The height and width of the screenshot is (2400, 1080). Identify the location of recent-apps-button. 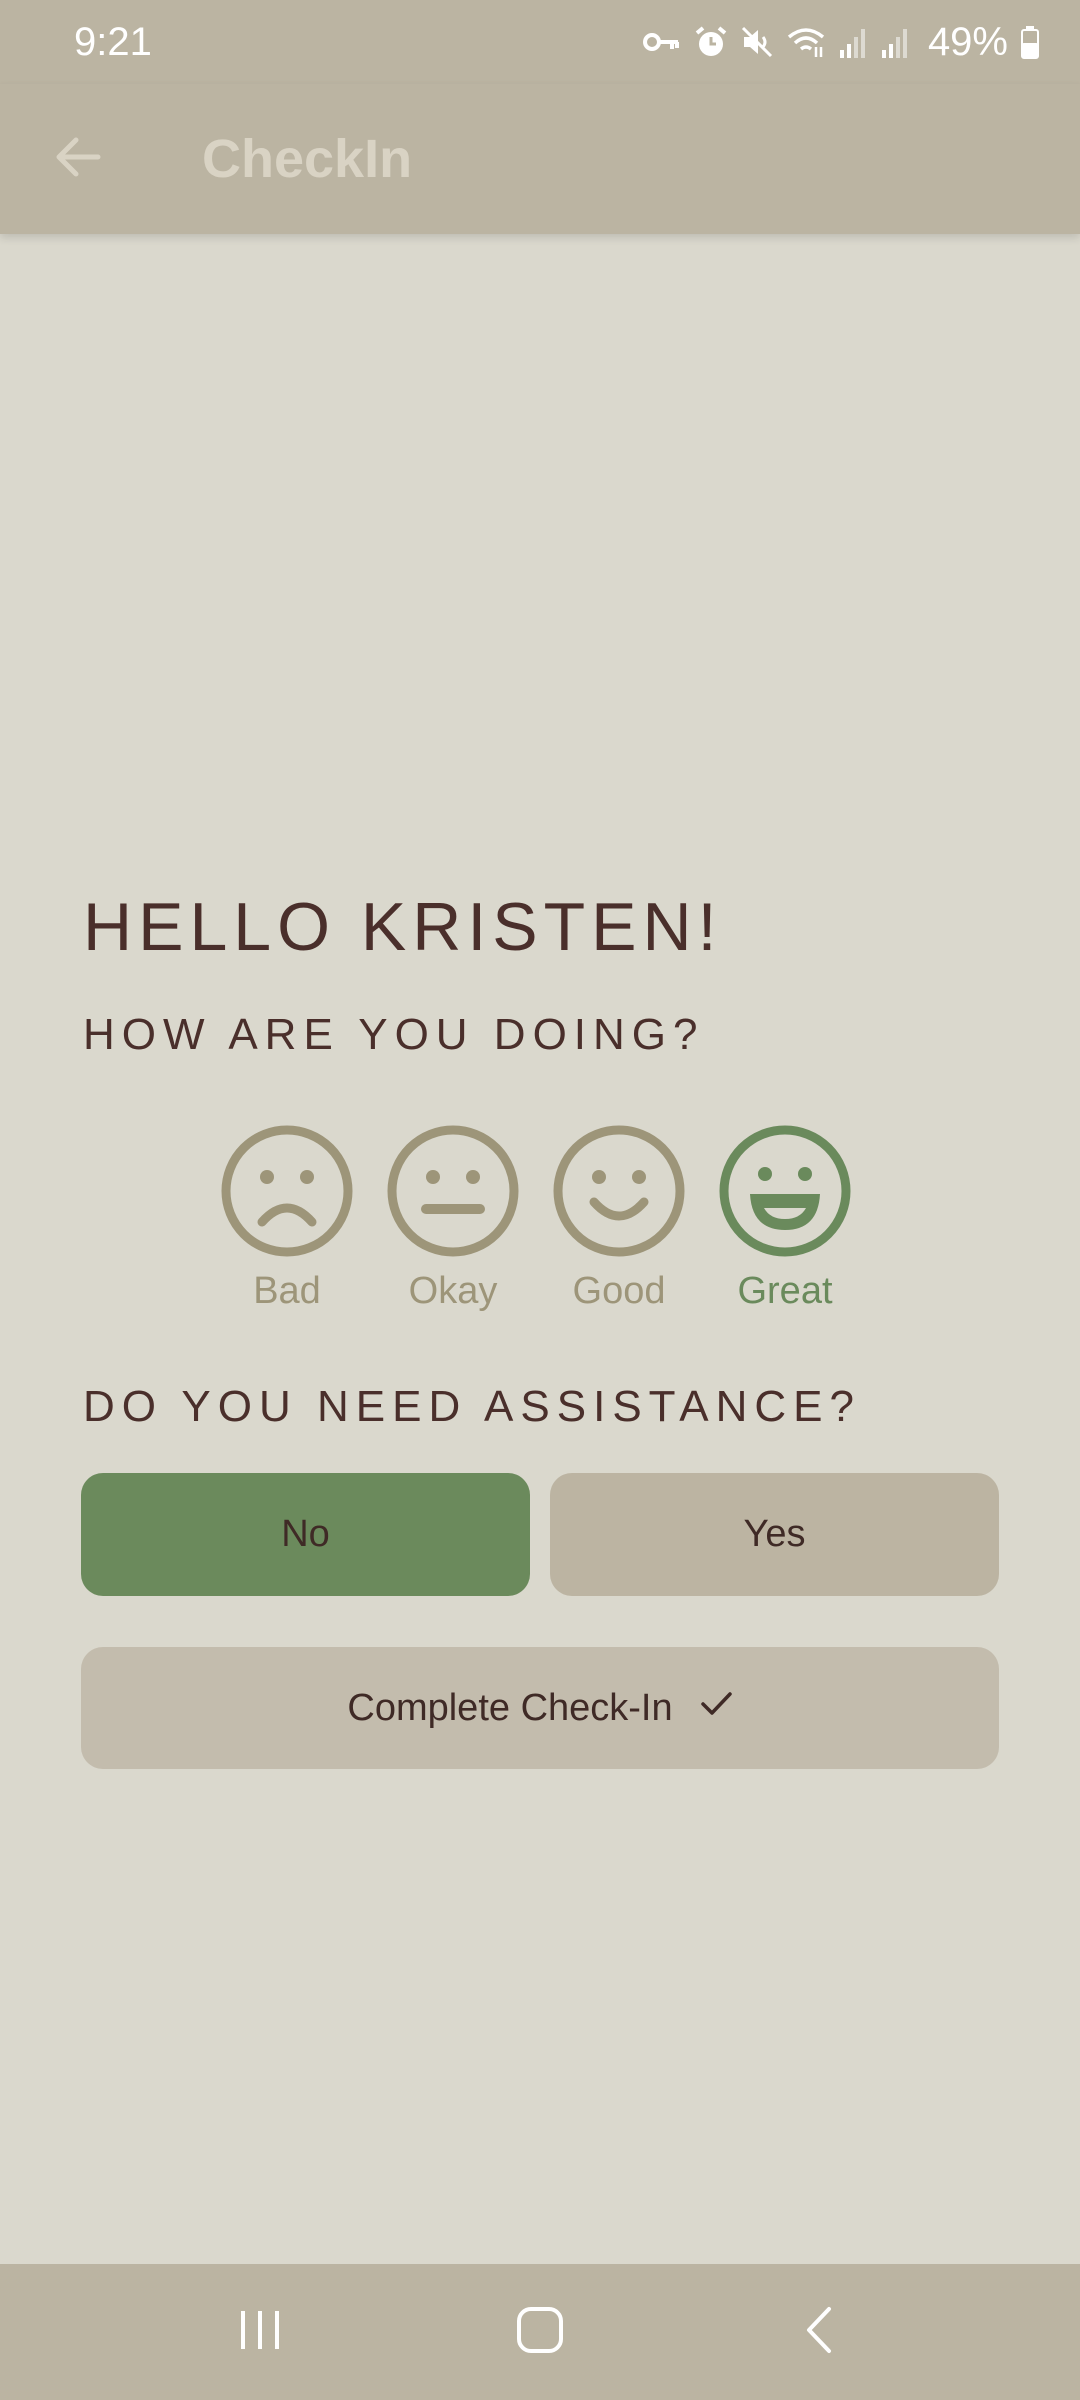
(260, 2332).